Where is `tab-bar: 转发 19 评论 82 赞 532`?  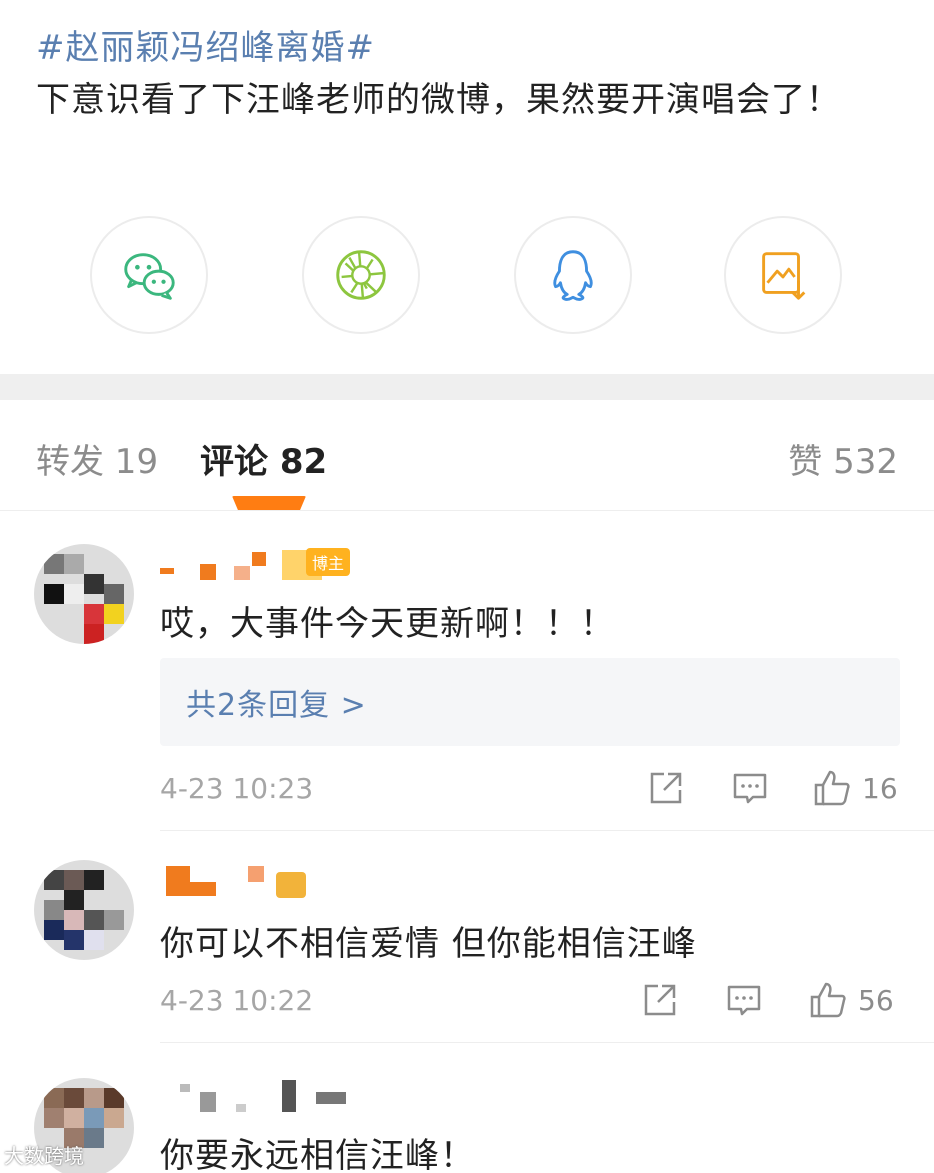 tab-bar: 转发 19 评论 82 赞 532 is located at coordinates (467, 455).